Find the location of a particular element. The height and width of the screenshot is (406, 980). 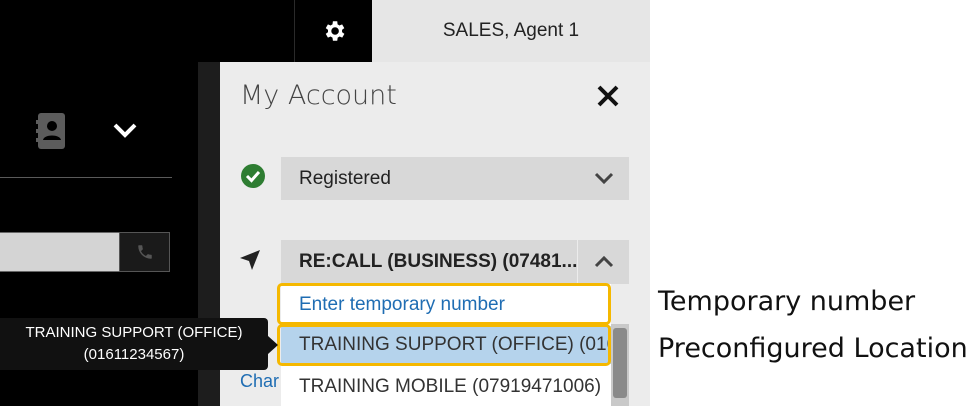

scrollbar-thumb is located at coordinates (620, 363).